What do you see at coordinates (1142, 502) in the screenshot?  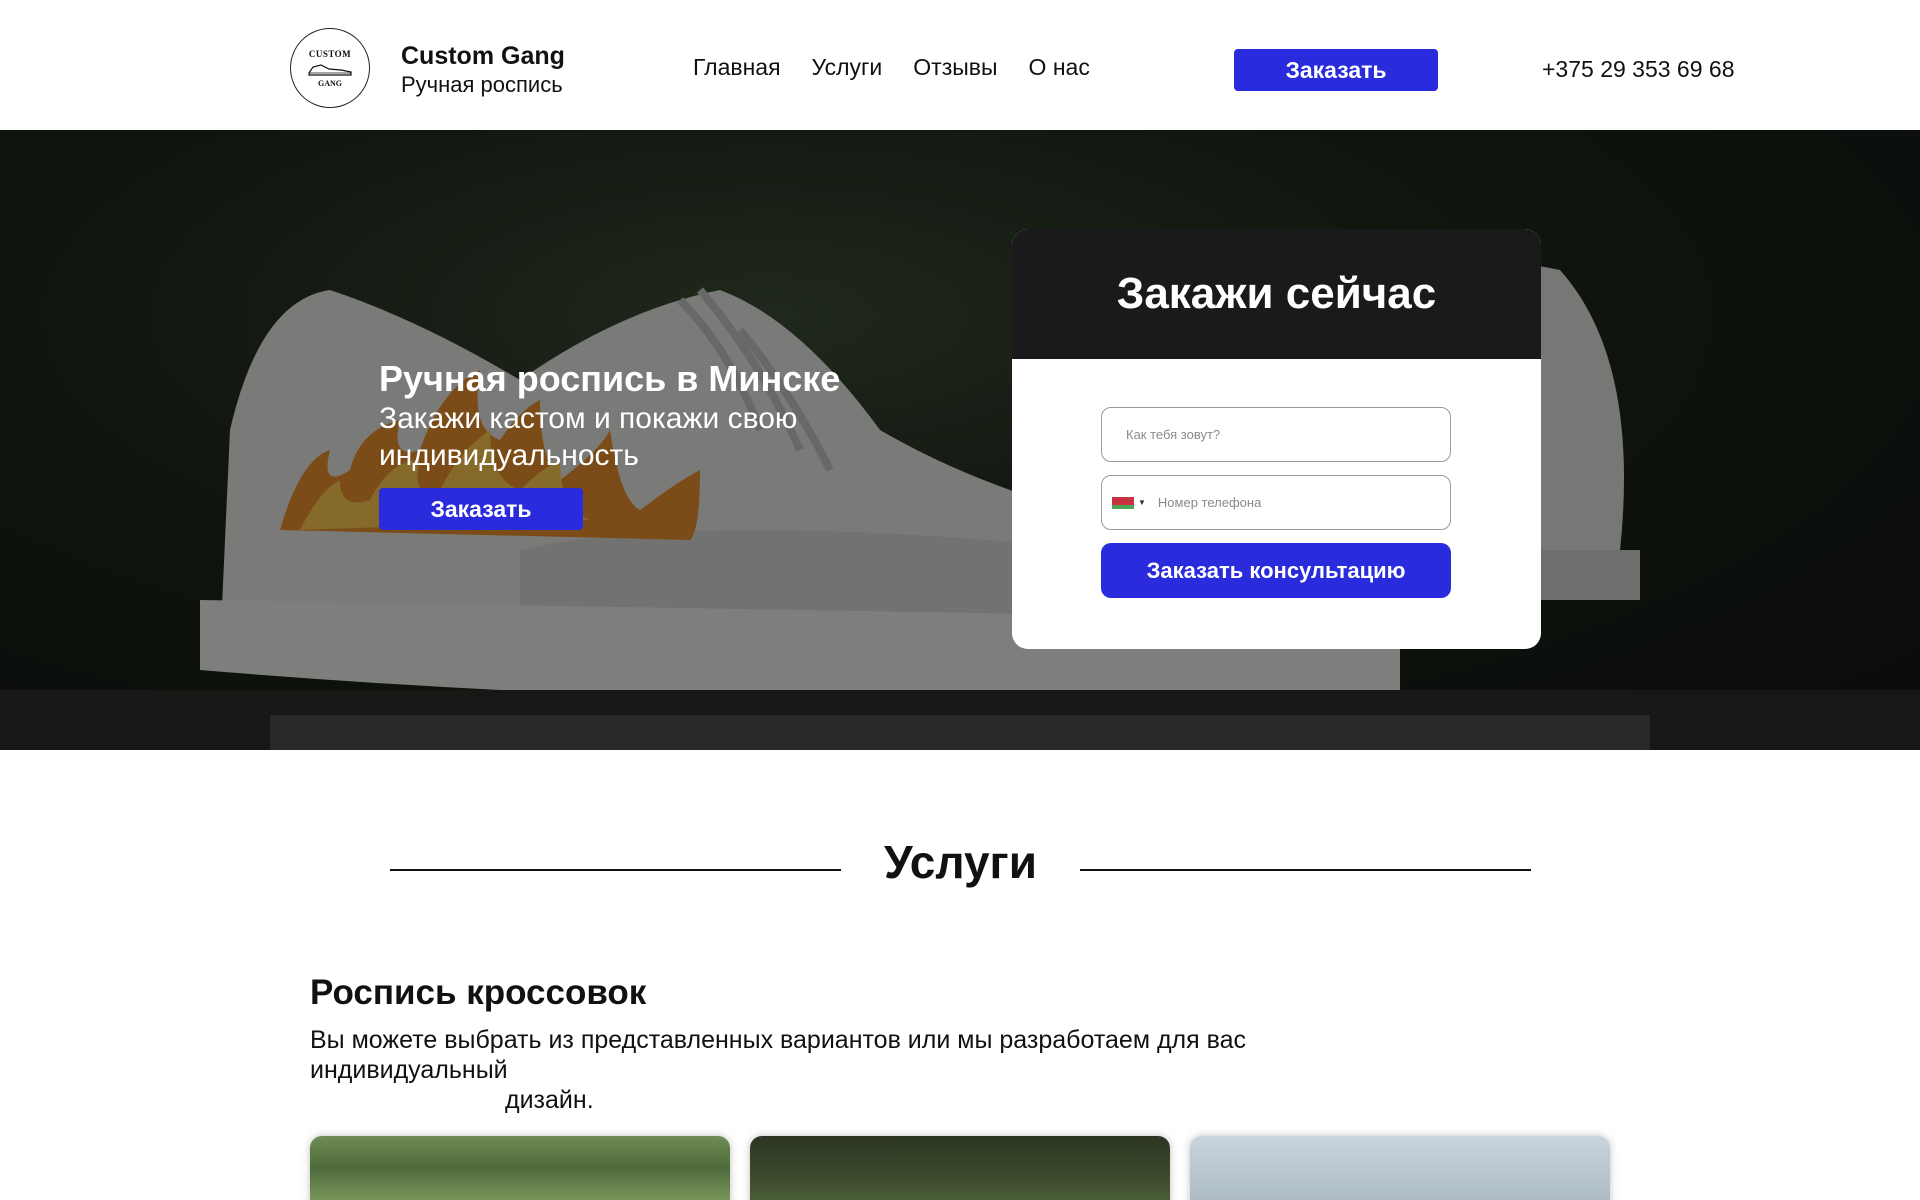 I see `chevron-down-icon: ▼` at bounding box center [1142, 502].